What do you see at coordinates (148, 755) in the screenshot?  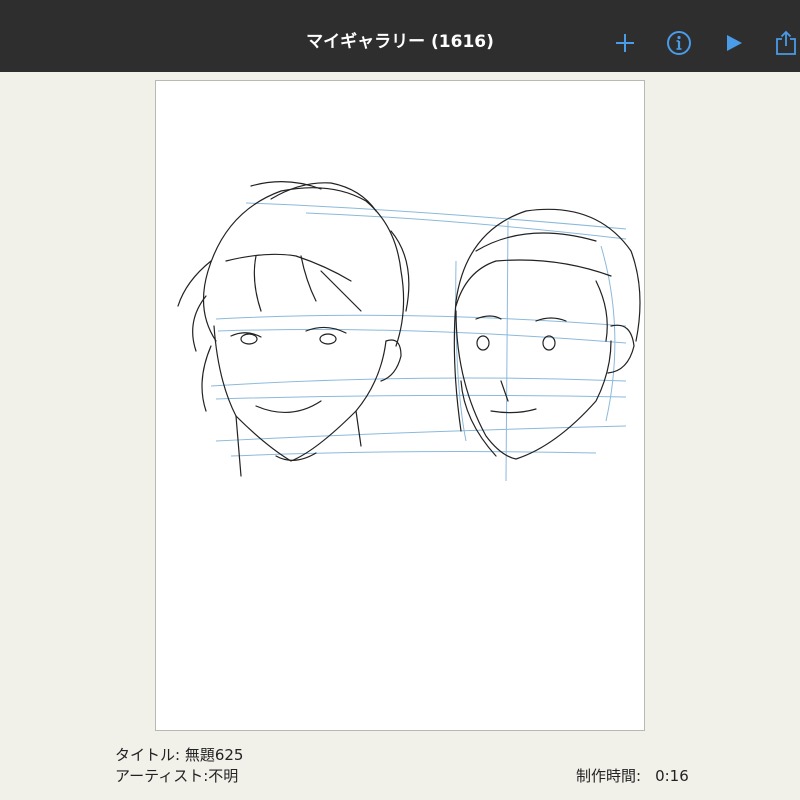 I see `title-label: タイトル:` at bounding box center [148, 755].